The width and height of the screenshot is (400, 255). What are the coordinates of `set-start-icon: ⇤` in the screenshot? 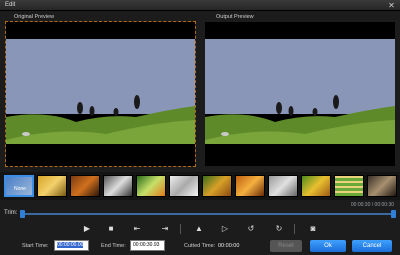 It's located at (137, 229).